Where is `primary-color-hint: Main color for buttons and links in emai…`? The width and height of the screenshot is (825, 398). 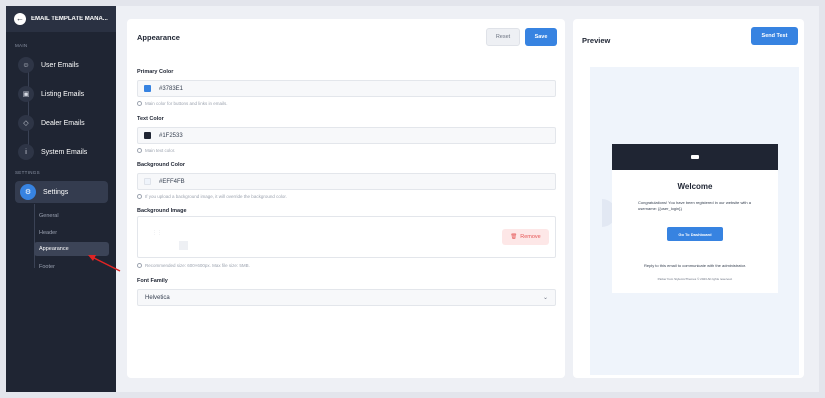
primary-color-hint: Main color for buttons and links in emai… is located at coordinates (182, 103).